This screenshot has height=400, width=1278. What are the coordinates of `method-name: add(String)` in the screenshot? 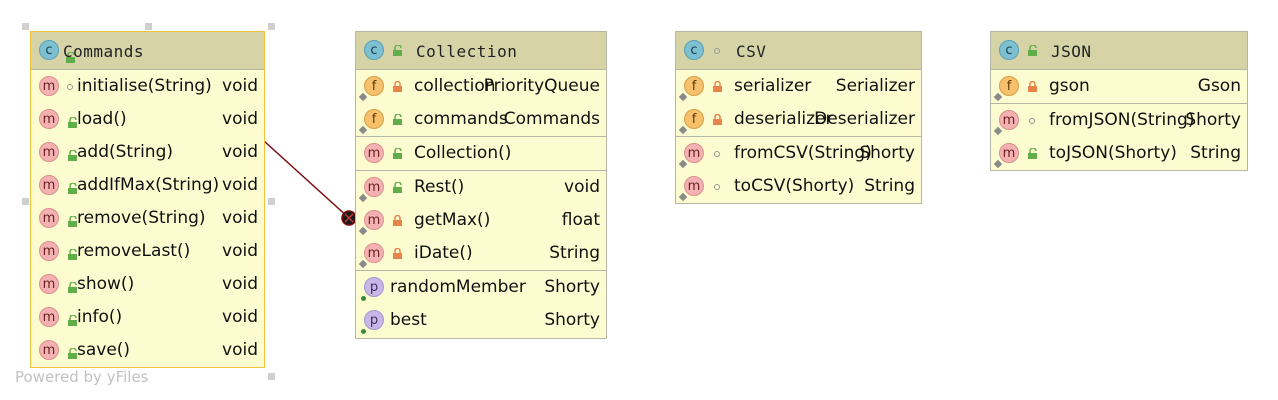 It's located at (125, 152).